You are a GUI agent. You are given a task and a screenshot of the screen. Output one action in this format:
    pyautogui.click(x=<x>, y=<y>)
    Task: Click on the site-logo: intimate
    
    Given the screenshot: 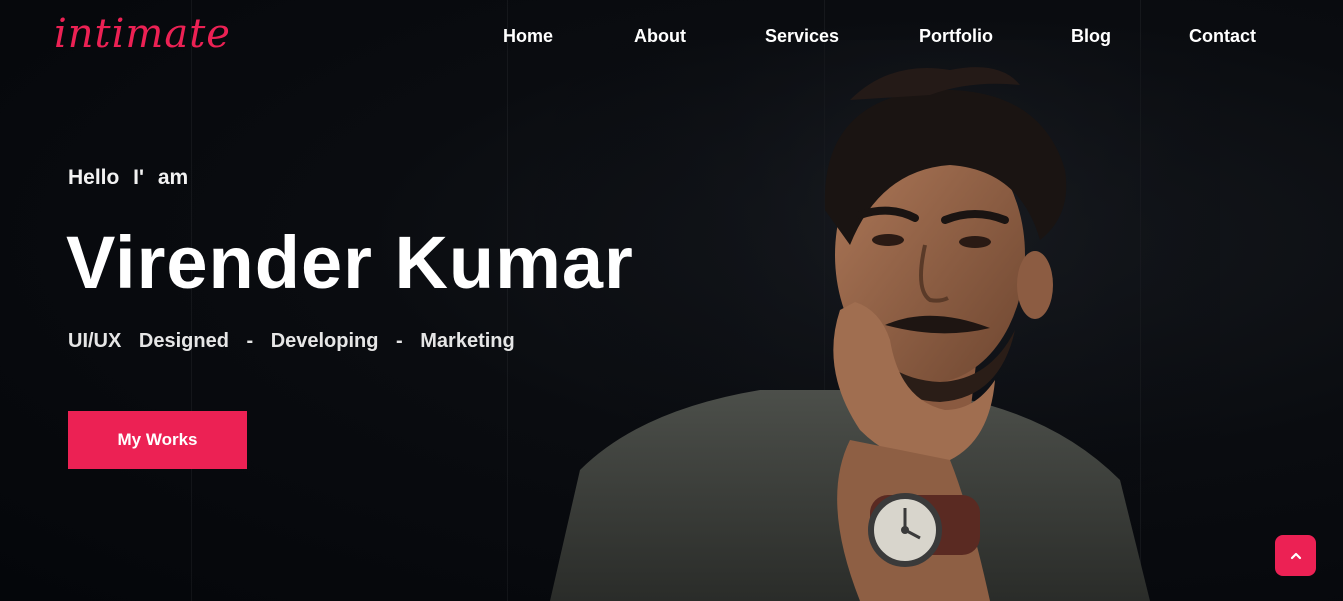 What is the action you would take?
    pyautogui.click(x=142, y=34)
    